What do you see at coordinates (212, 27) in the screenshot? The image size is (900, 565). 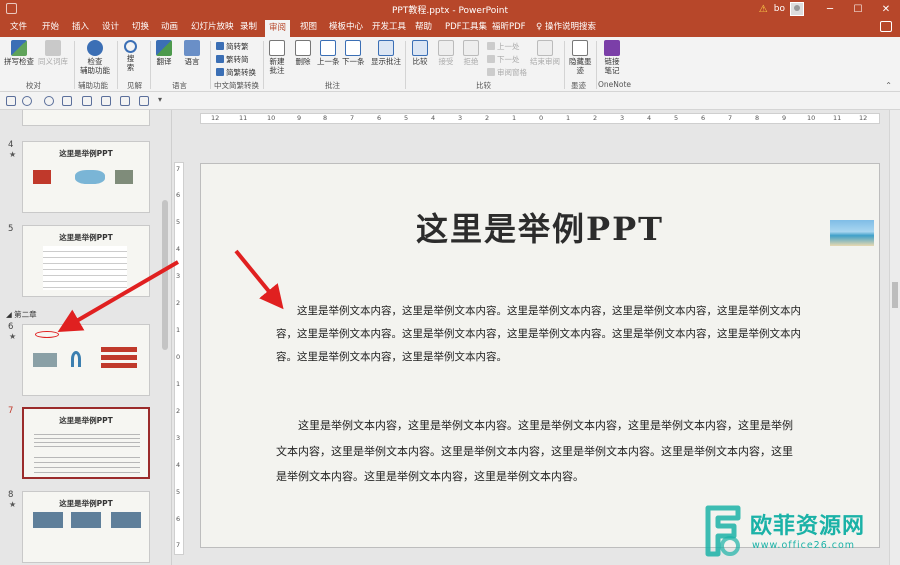 I see `tab-slideshow: 幻灯片放映` at bounding box center [212, 27].